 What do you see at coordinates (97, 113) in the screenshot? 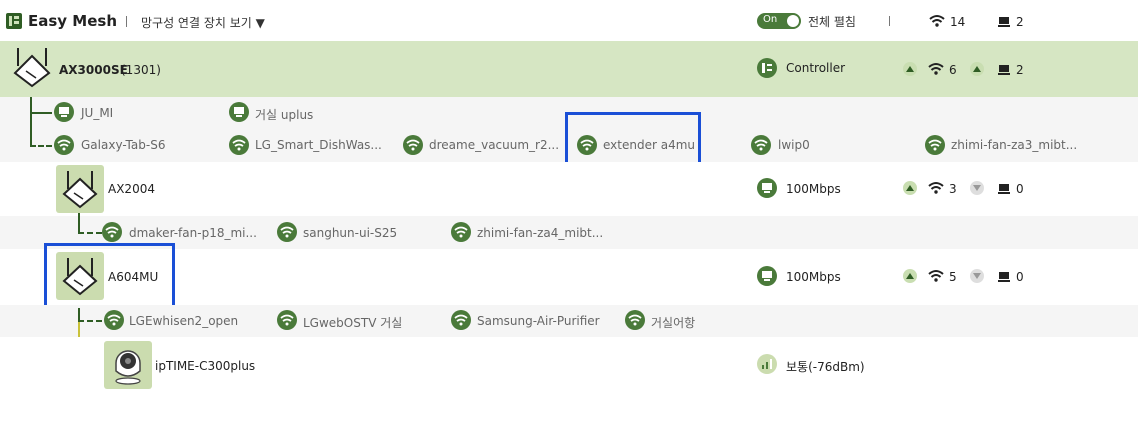
I see `lan-client-label: JU_MI` at bounding box center [97, 113].